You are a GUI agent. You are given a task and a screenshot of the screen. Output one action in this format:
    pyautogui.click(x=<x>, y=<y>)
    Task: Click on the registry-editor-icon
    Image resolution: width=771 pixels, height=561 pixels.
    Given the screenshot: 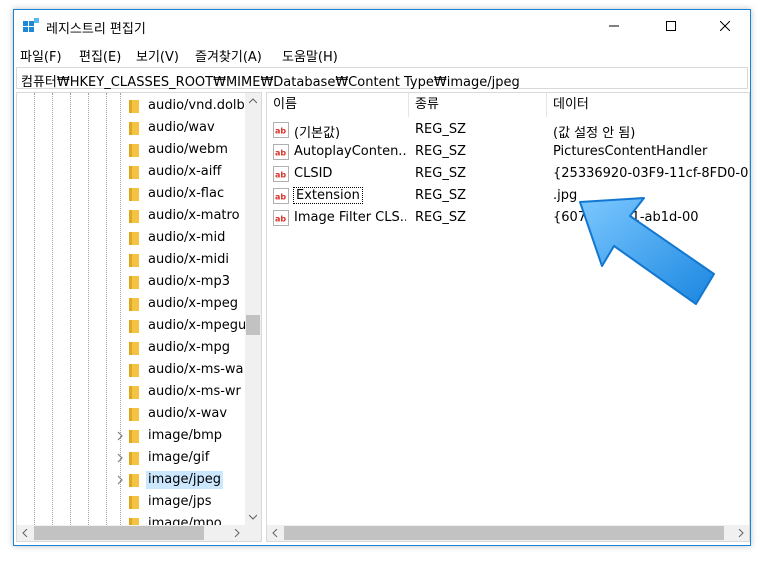 What is the action you would take?
    pyautogui.click(x=31, y=25)
    